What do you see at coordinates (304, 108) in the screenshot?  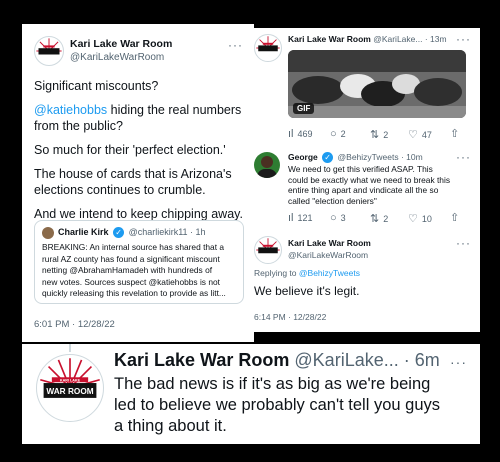 I see `gif-badge: GIF` at bounding box center [304, 108].